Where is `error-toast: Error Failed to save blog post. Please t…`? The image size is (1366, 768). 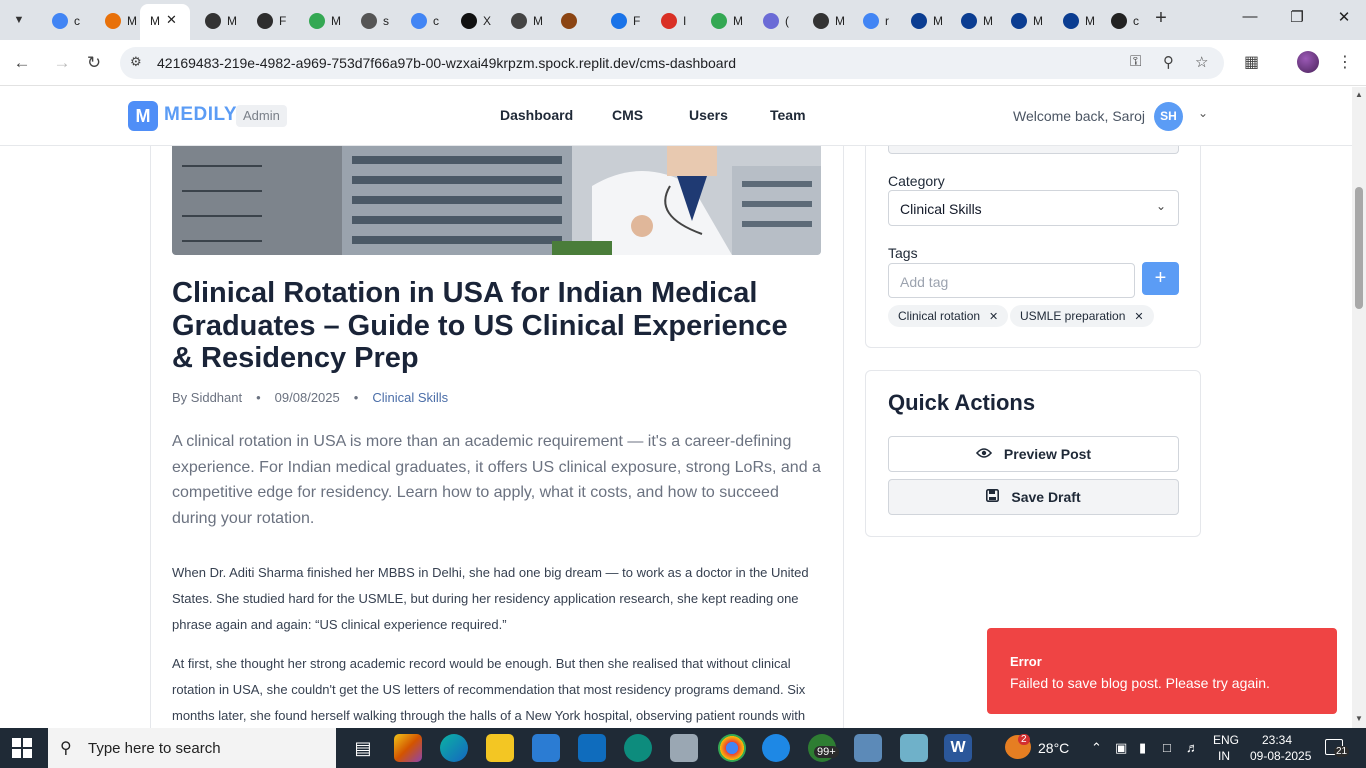 error-toast: Error Failed to save blog post. Please t… is located at coordinates (1162, 671).